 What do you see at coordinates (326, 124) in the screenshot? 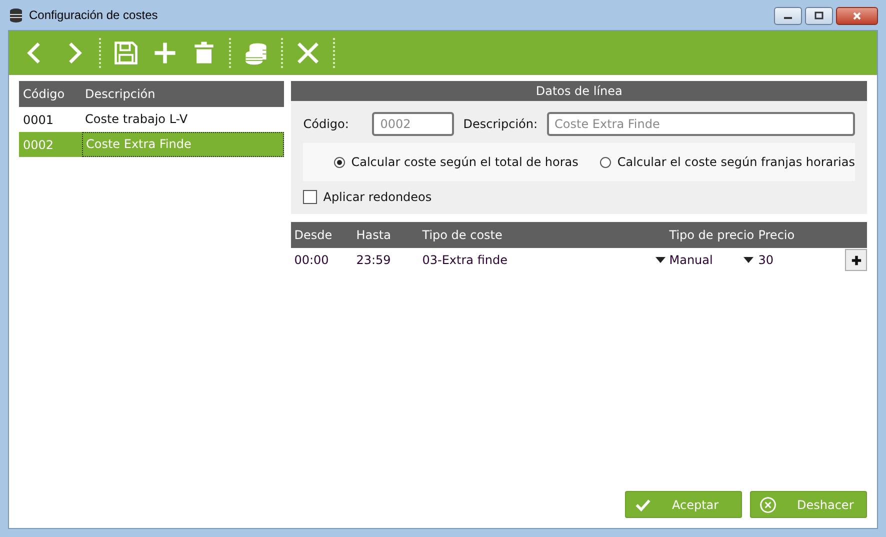
I see `field-label: Código:` at bounding box center [326, 124].